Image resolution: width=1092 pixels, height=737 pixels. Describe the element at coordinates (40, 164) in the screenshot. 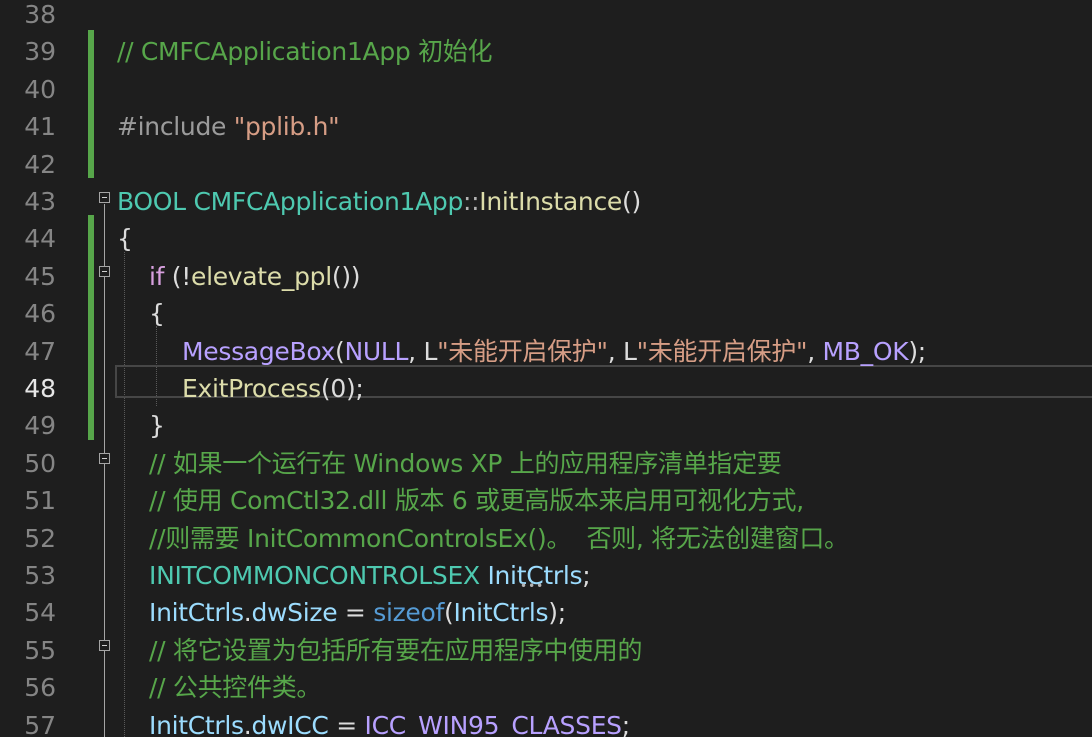

I see `line-number: 42` at that location.